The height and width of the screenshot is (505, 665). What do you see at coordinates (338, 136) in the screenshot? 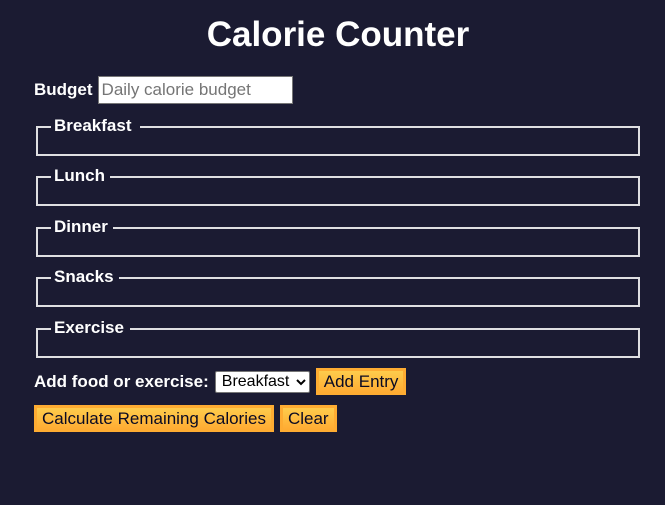
I see `breakfast-section: Breakfast` at bounding box center [338, 136].